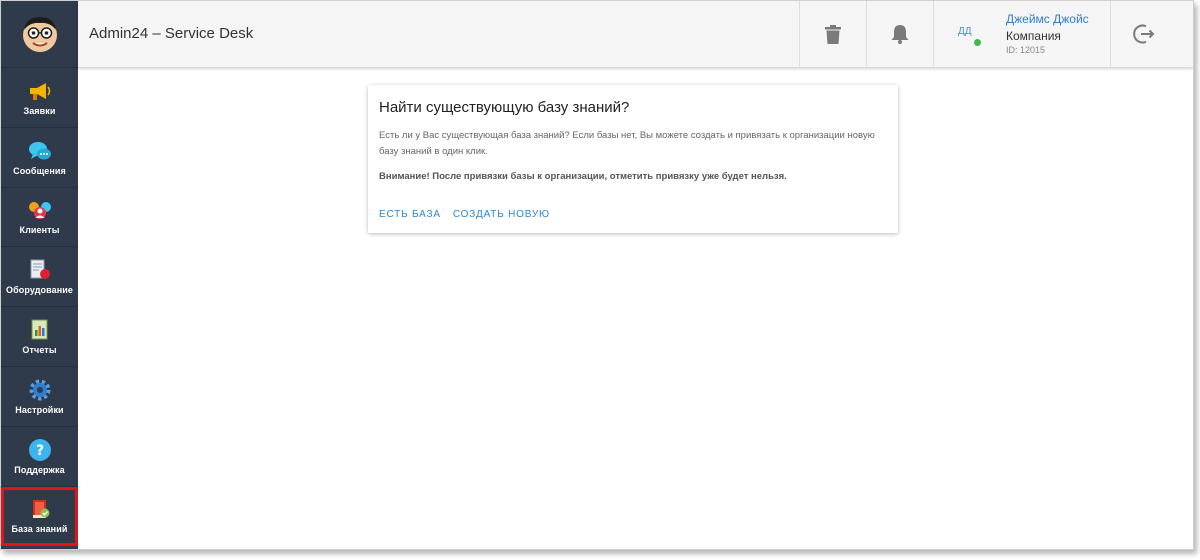 The height and width of the screenshot is (560, 1200). I want to click on avatar-face-icon, so click(39, 34).